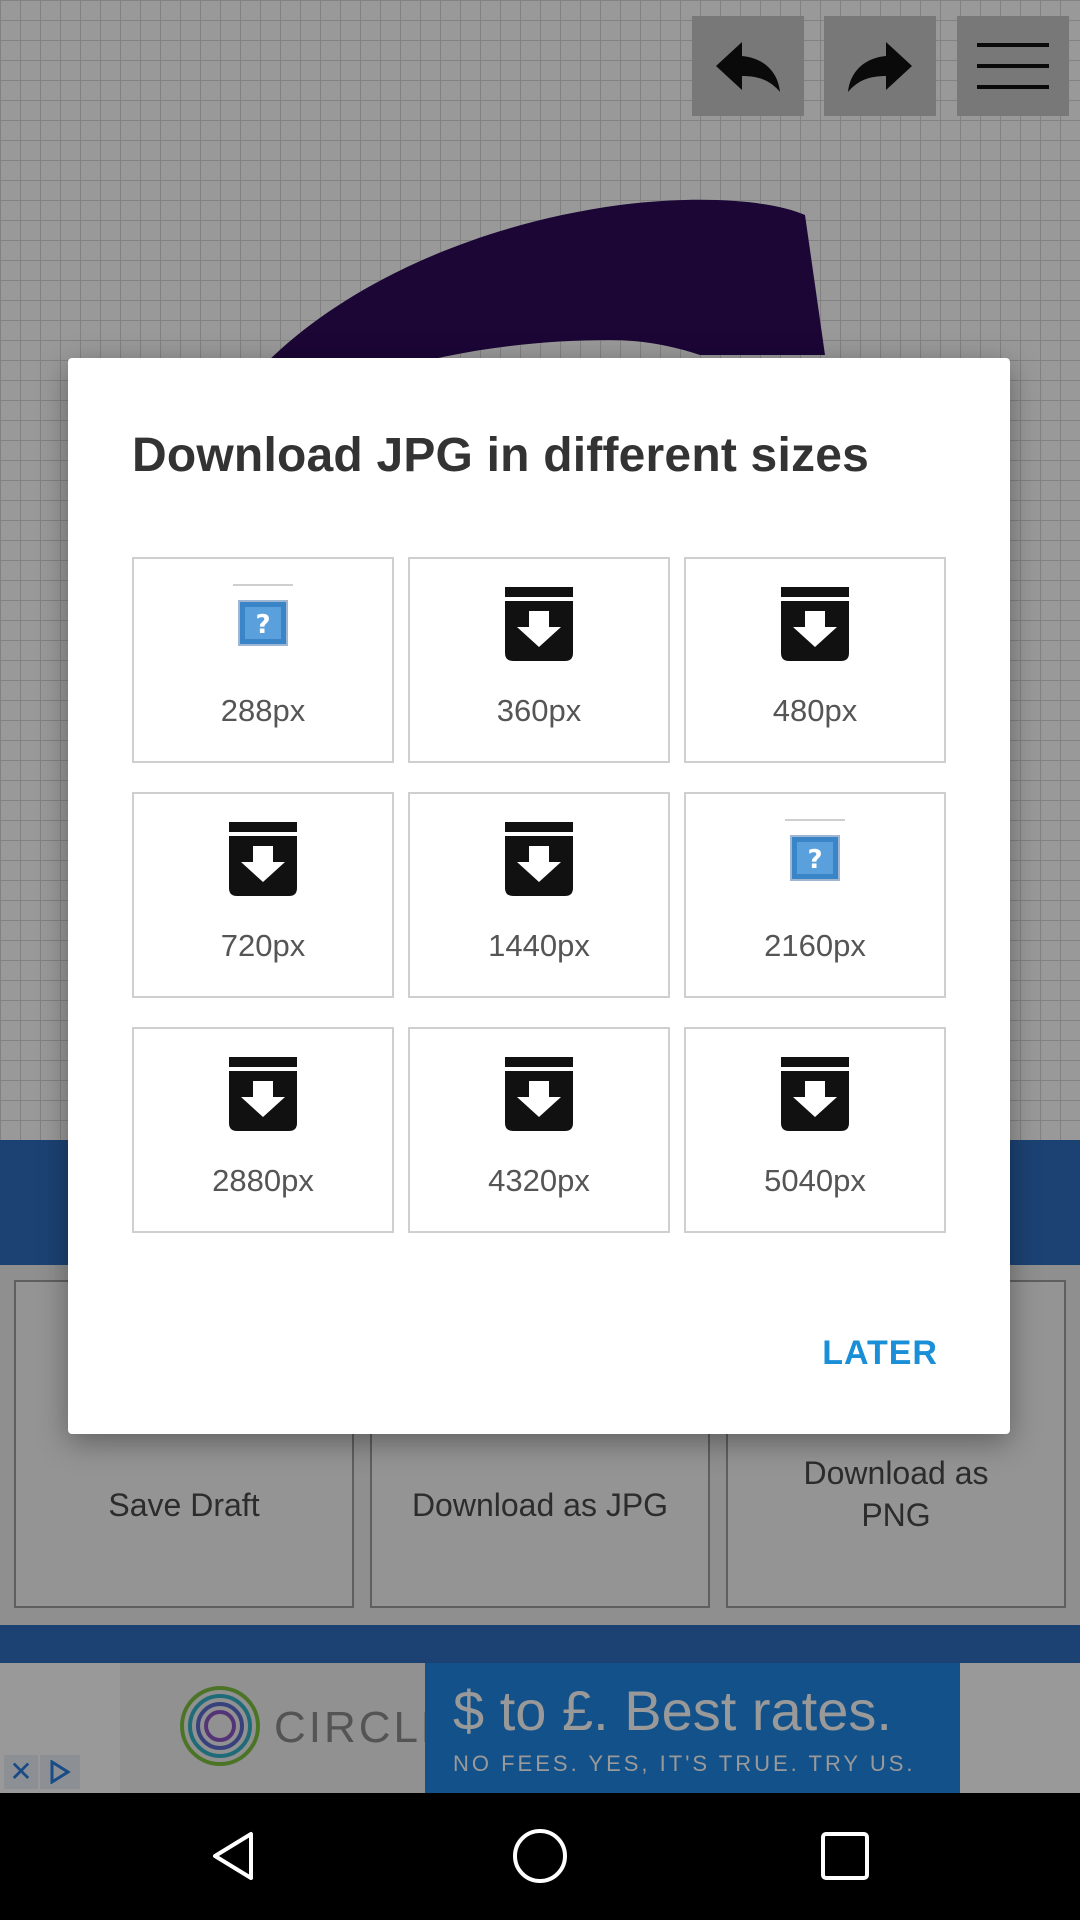 The width and height of the screenshot is (1080, 1920). Describe the element at coordinates (539, 710) in the screenshot. I see `size-label: 360px` at that location.